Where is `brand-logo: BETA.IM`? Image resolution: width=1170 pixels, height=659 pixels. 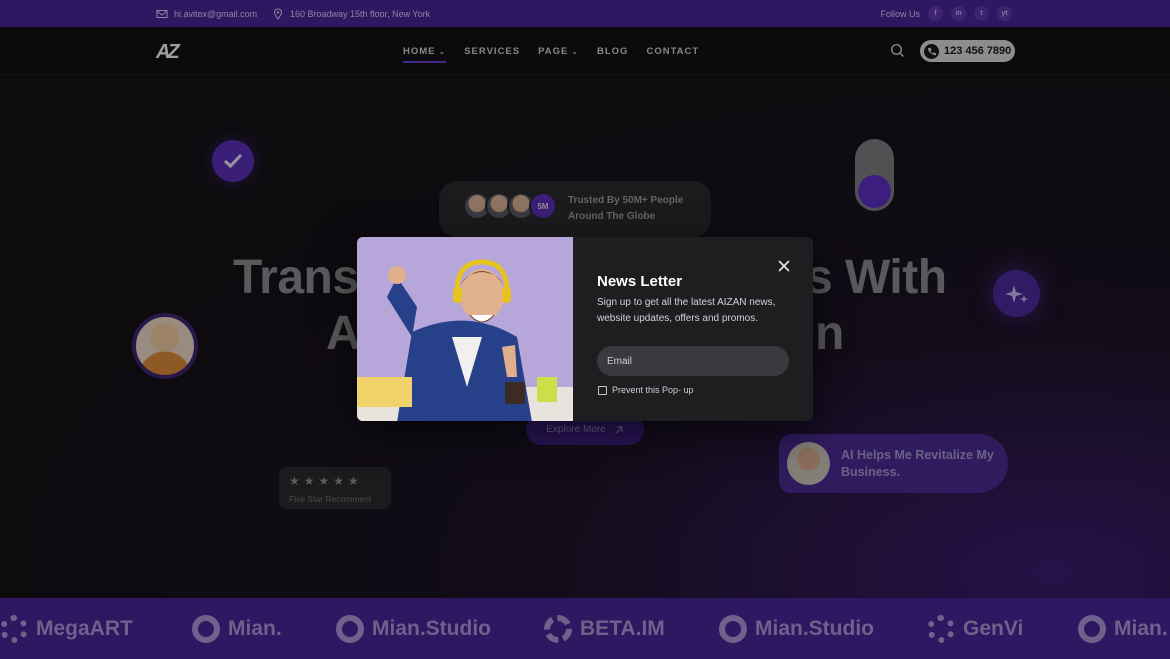
brand-logo: BETA.IM is located at coordinates (604, 628).